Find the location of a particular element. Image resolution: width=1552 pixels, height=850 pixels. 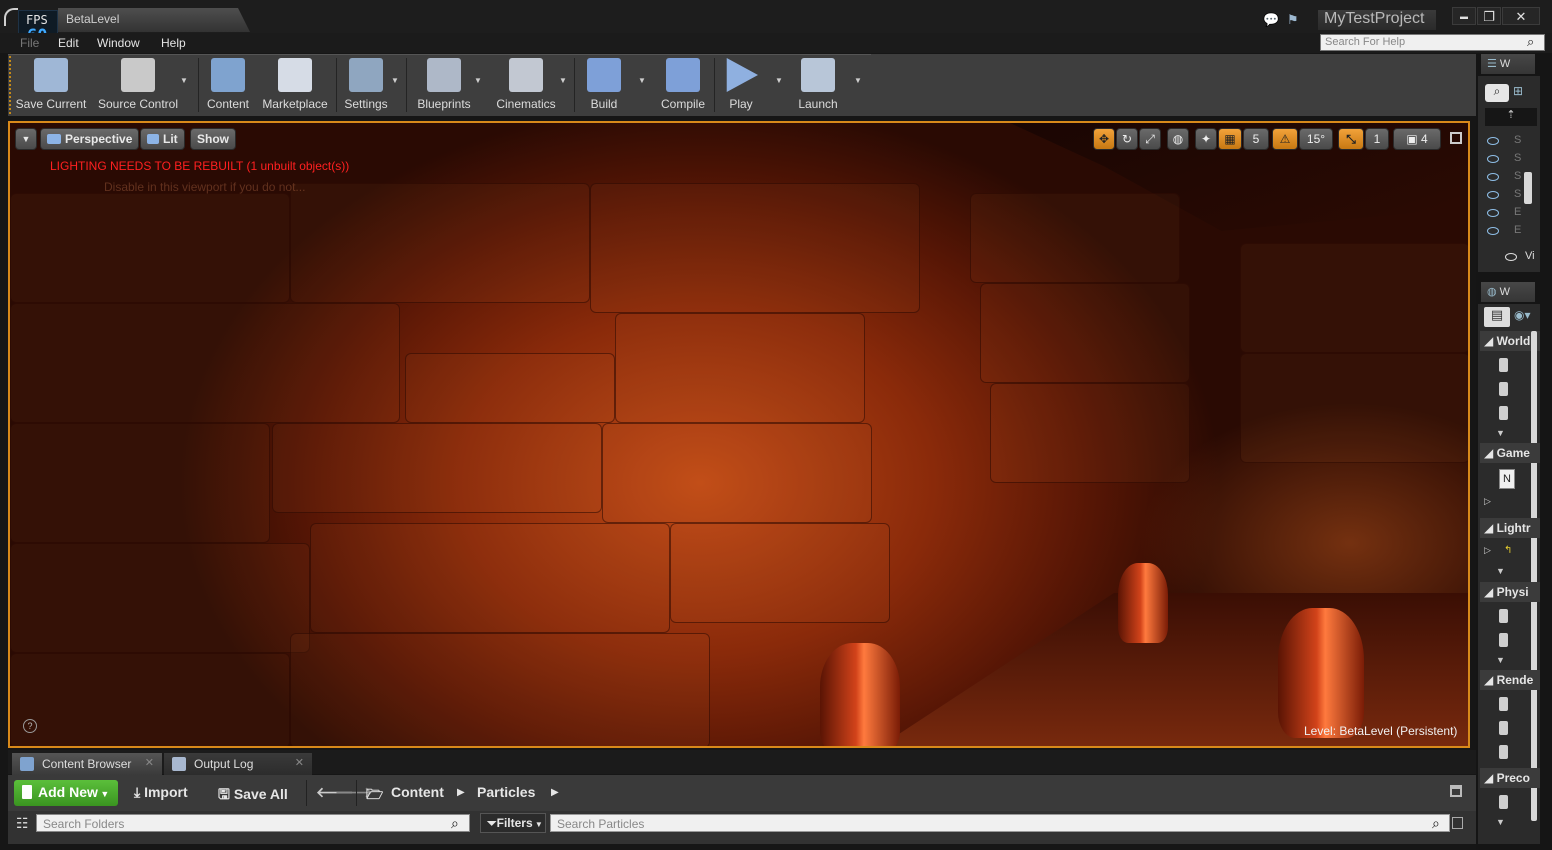

minimize-button: ▬ is located at coordinates (1464, 16).